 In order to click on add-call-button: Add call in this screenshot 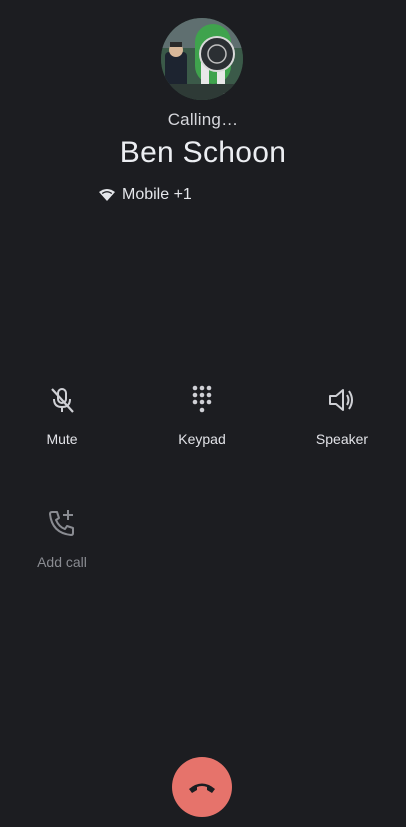, I will do `click(62, 538)`.